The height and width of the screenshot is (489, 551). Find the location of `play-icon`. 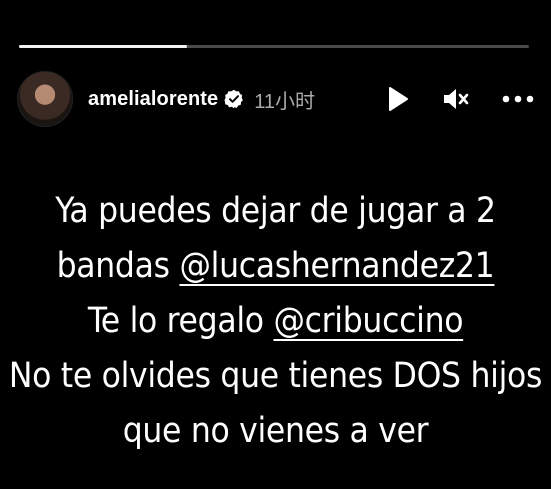

play-icon is located at coordinates (398, 99).